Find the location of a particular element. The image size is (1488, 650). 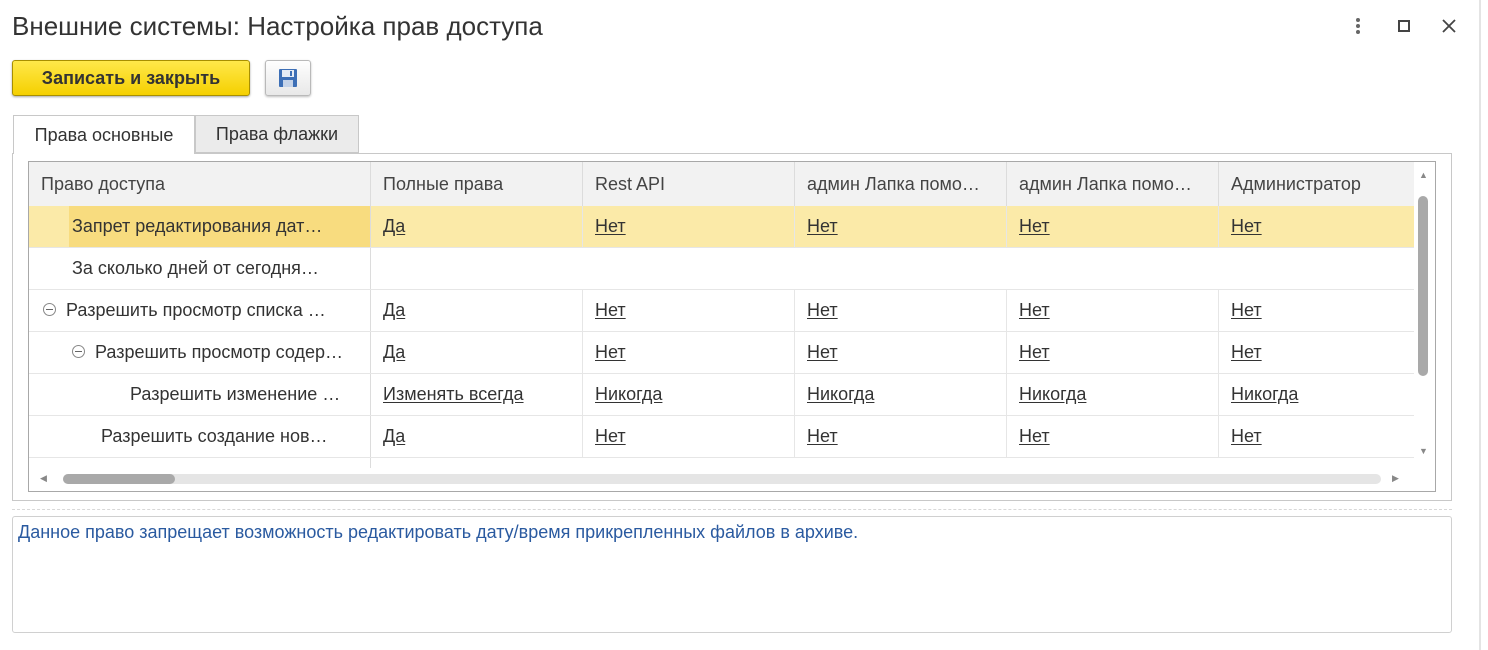

tab-flag-rights-label: Права флажки is located at coordinates (277, 133).